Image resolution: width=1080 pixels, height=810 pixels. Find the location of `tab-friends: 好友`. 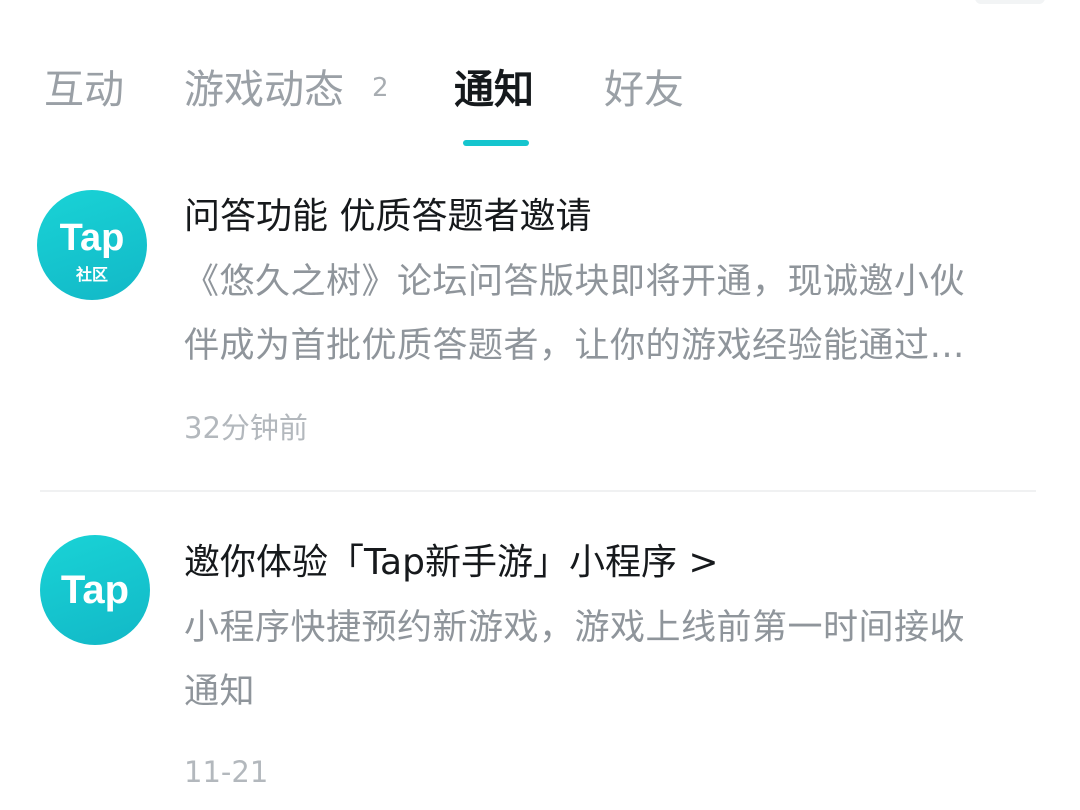

tab-friends: 好友 is located at coordinates (644, 90).